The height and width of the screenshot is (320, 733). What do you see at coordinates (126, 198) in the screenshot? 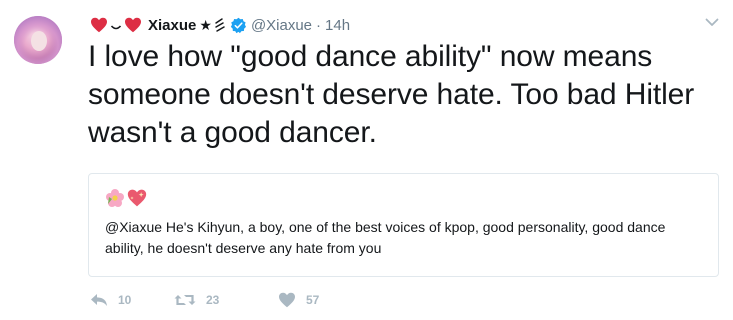
I see `quoted-tweet-emojis` at bounding box center [126, 198].